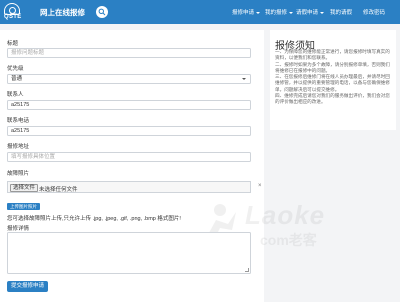 This screenshot has height=302, width=400. What do you see at coordinates (18, 229) in the screenshot?
I see `detail-label: 报修详情` at bounding box center [18, 229].